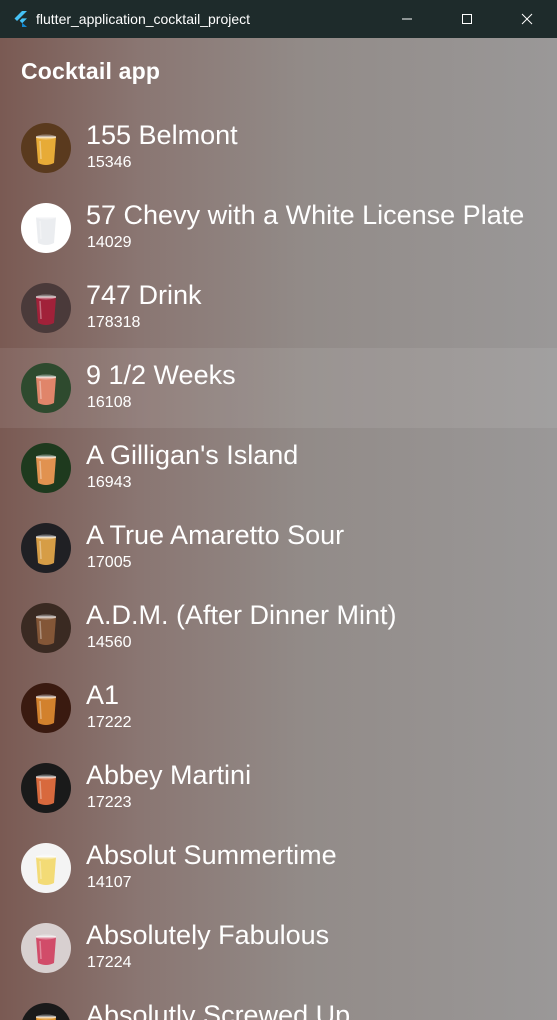 This screenshot has width=557, height=1020. What do you see at coordinates (278, 19) in the screenshot?
I see `title-bar: flutter_application_cocktail_project` at bounding box center [278, 19].